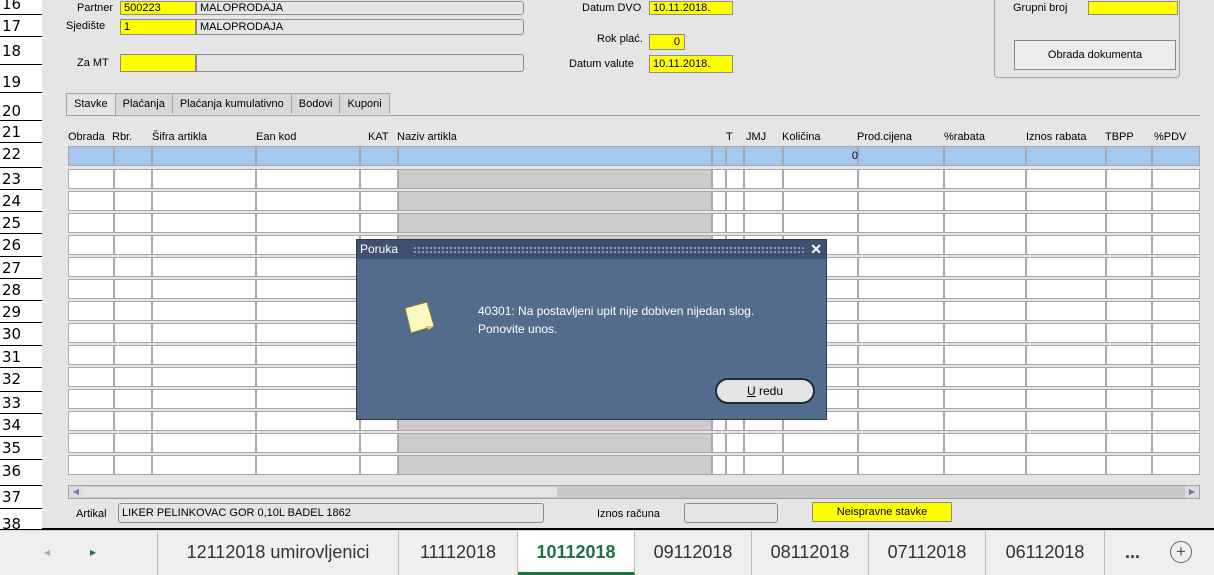 This screenshot has height=575, width=1214. What do you see at coordinates (21, 334) in the screenshot?
I see `row-number: 30` at bounding box center [21, 334].